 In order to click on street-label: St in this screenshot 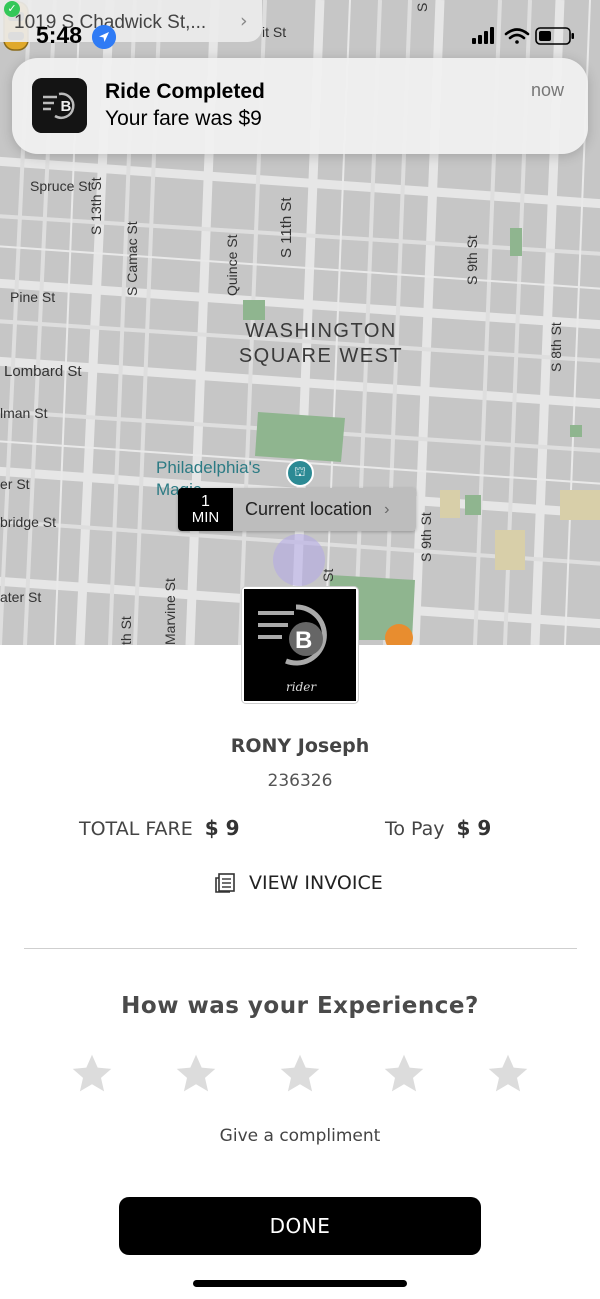, I will do `click(328, 575)`.